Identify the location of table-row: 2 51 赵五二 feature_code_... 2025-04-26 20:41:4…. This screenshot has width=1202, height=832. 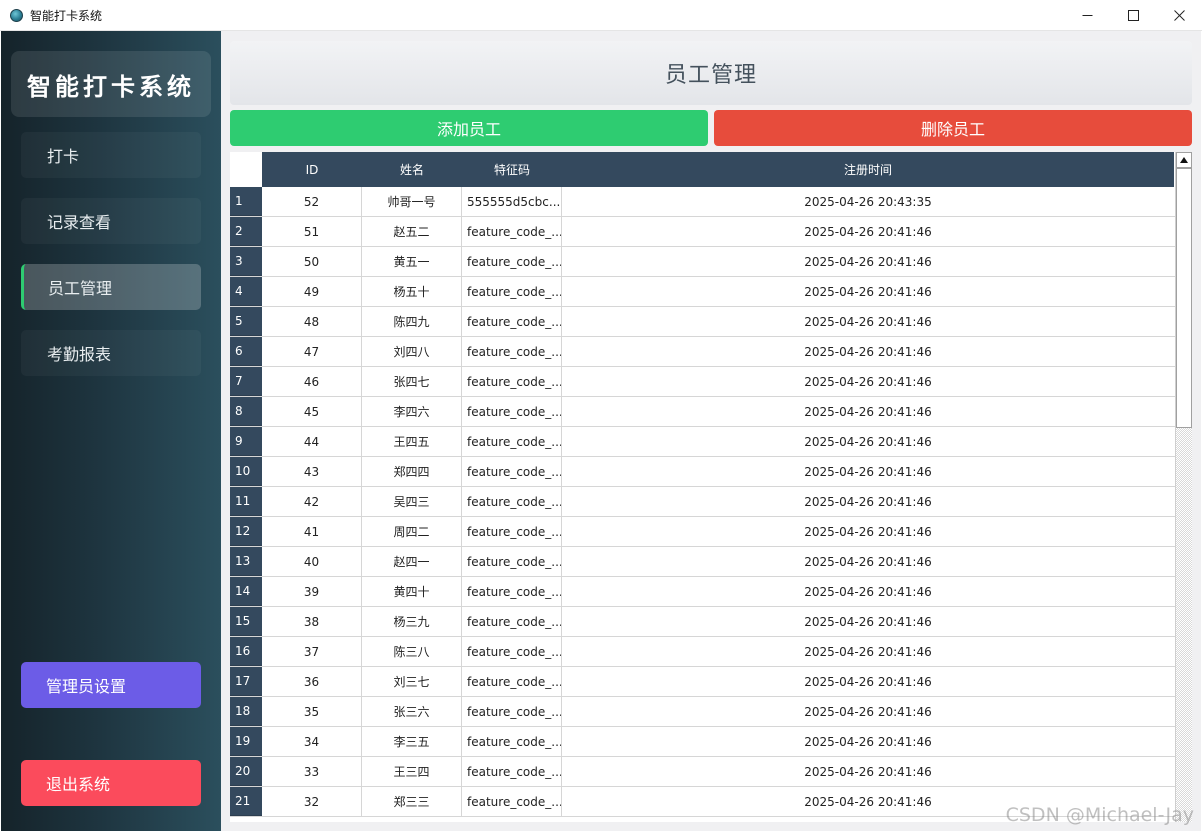
(702, 232).